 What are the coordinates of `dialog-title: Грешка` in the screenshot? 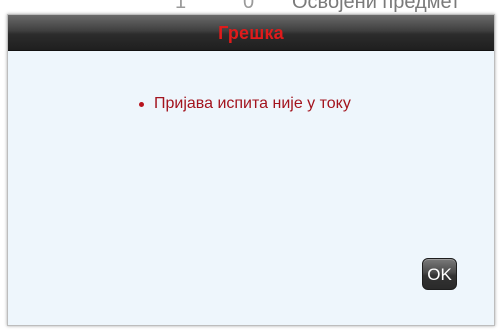 It's located at (251, 33).